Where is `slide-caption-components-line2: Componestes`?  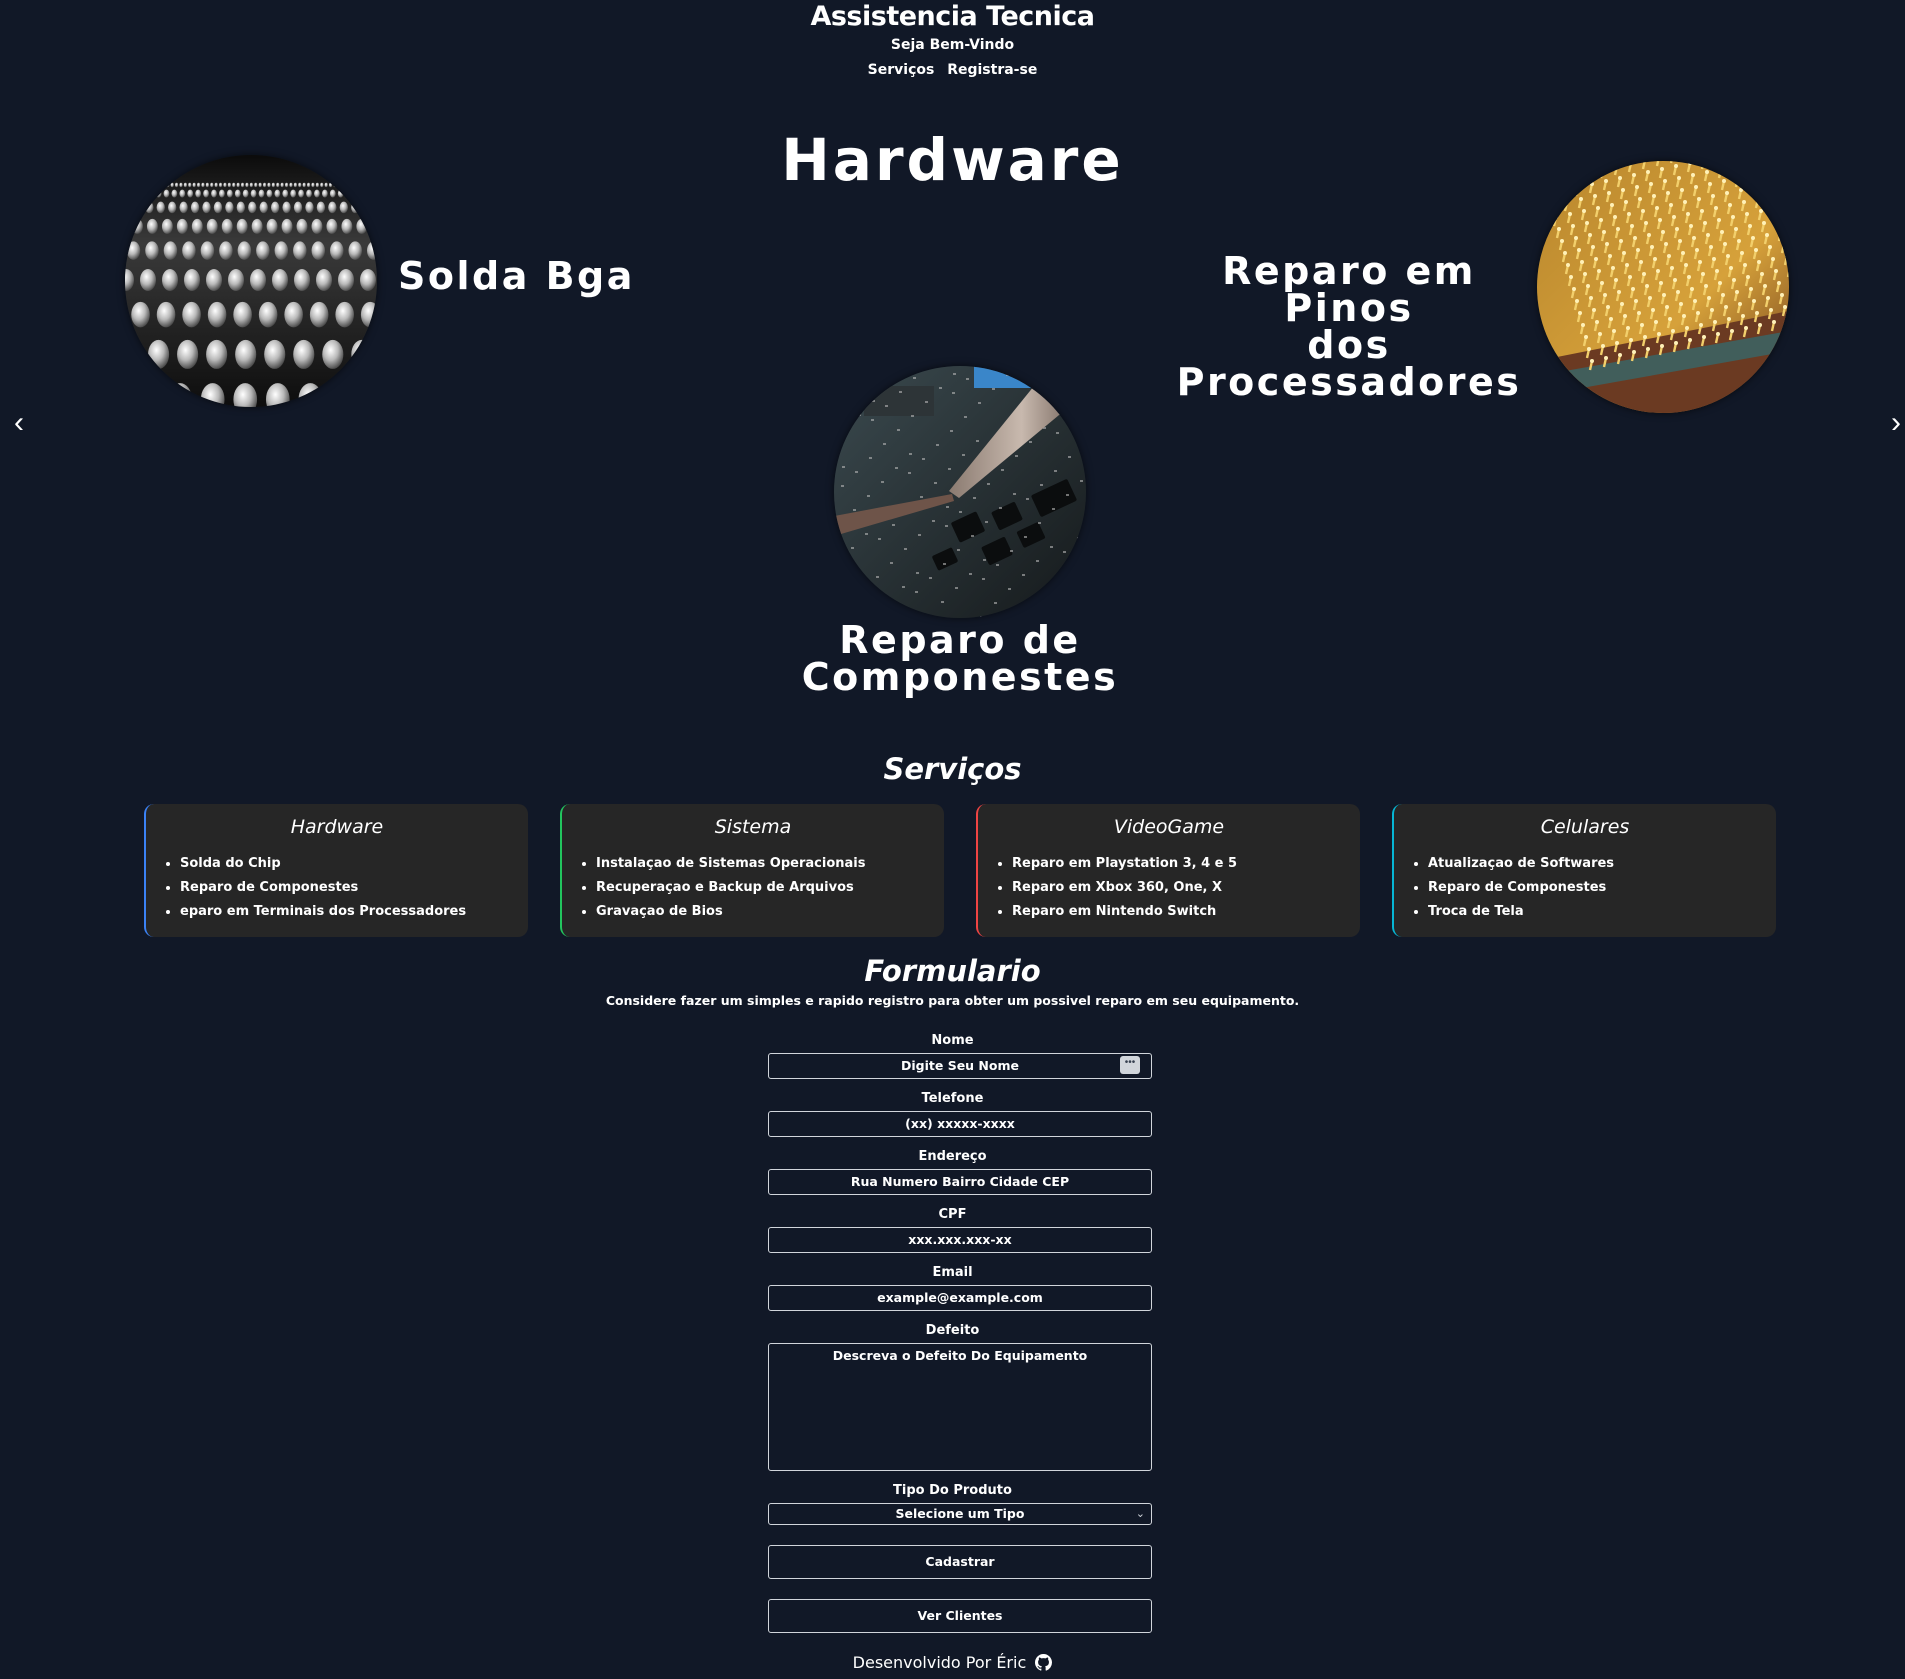
slide-caption-components-line2: Componestes is located at coordinates (960, 677).